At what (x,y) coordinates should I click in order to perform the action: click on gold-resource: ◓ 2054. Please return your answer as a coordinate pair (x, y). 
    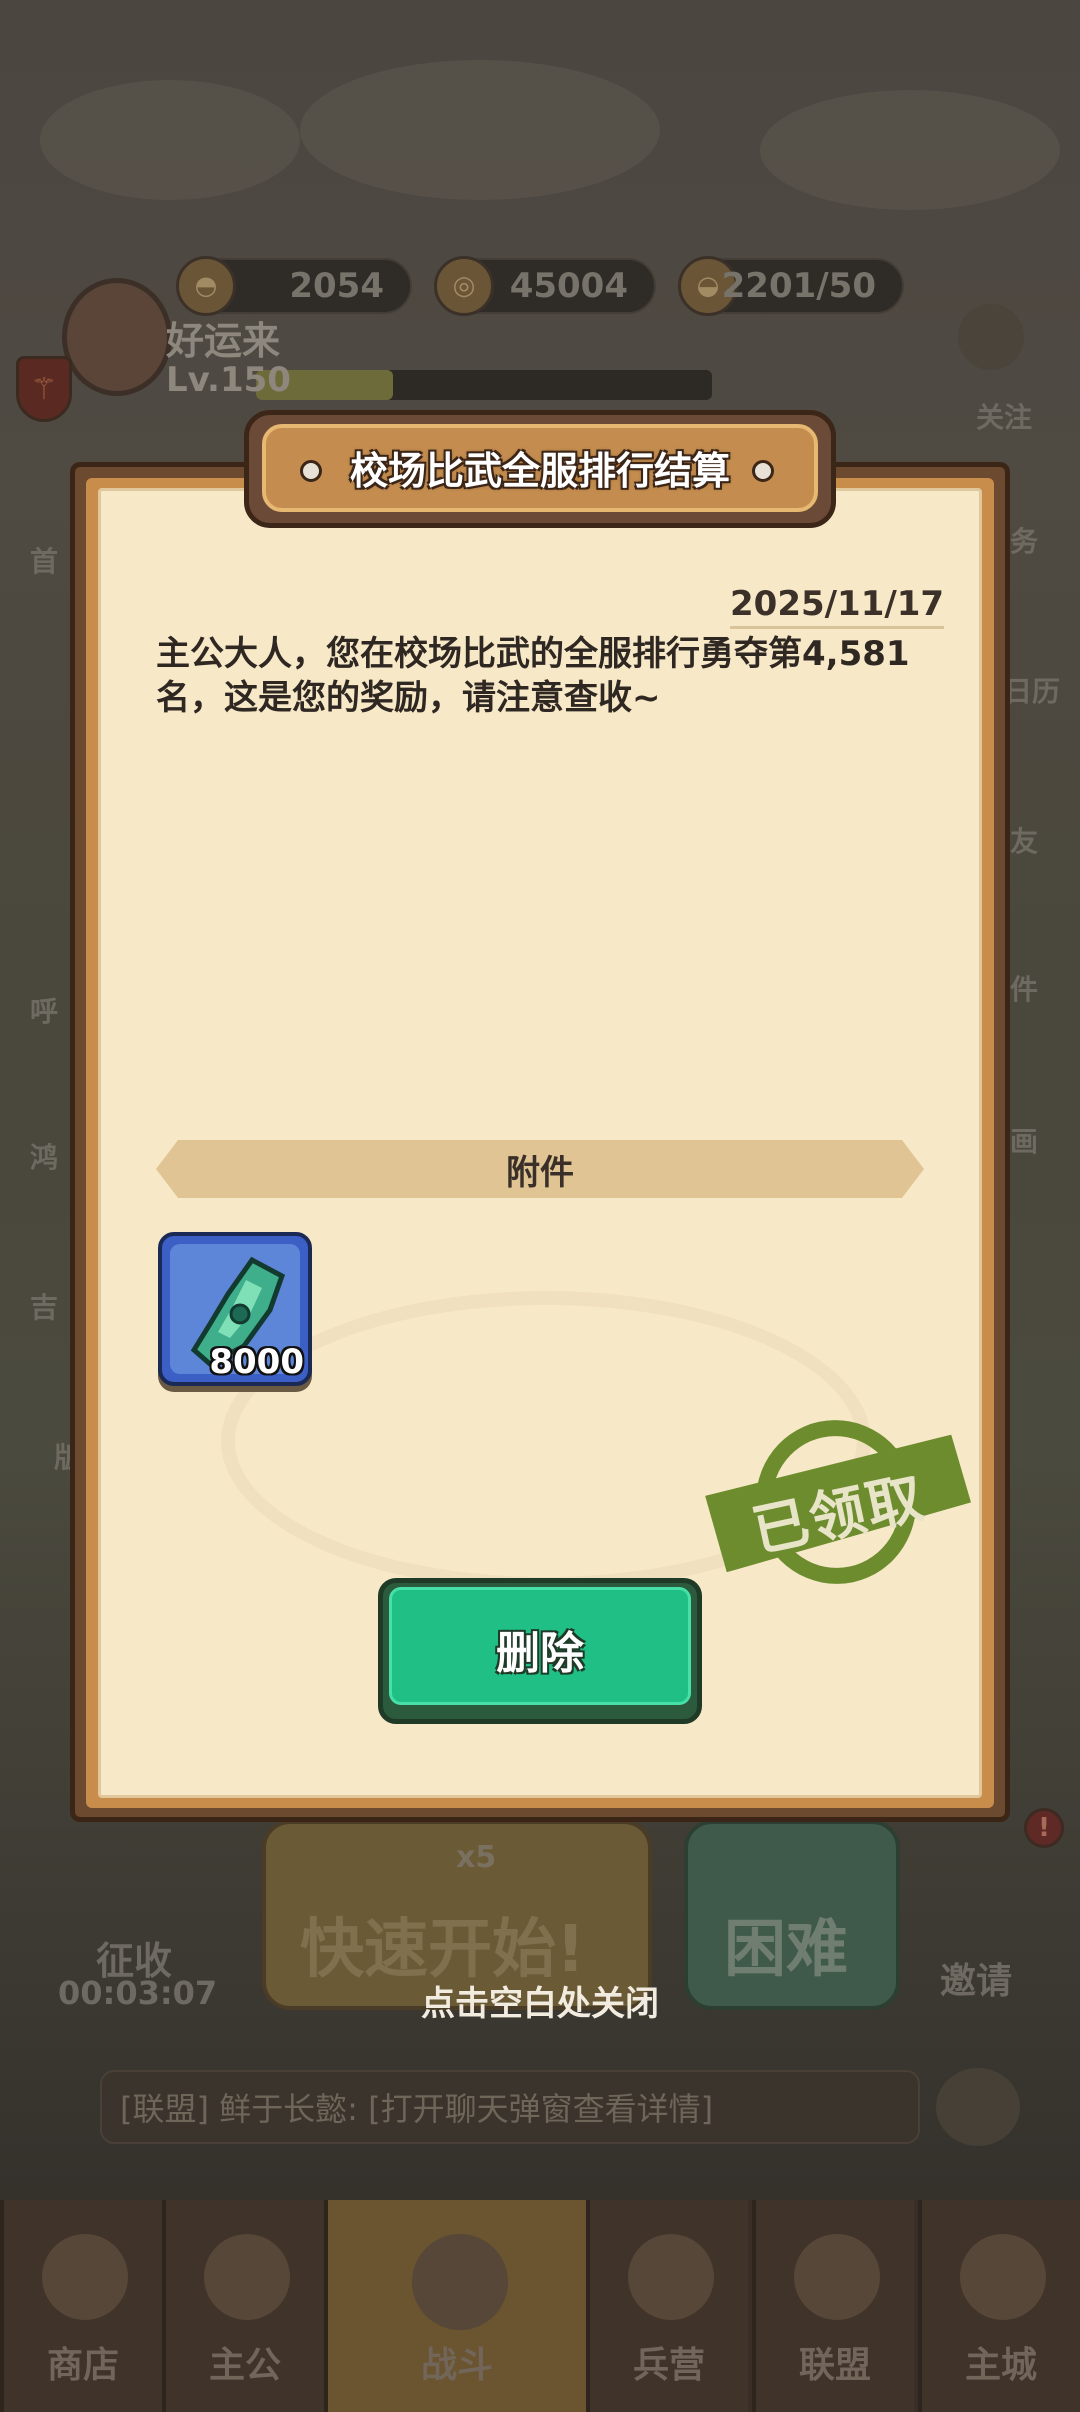
    Looking at the image, I should click on (294, 286).